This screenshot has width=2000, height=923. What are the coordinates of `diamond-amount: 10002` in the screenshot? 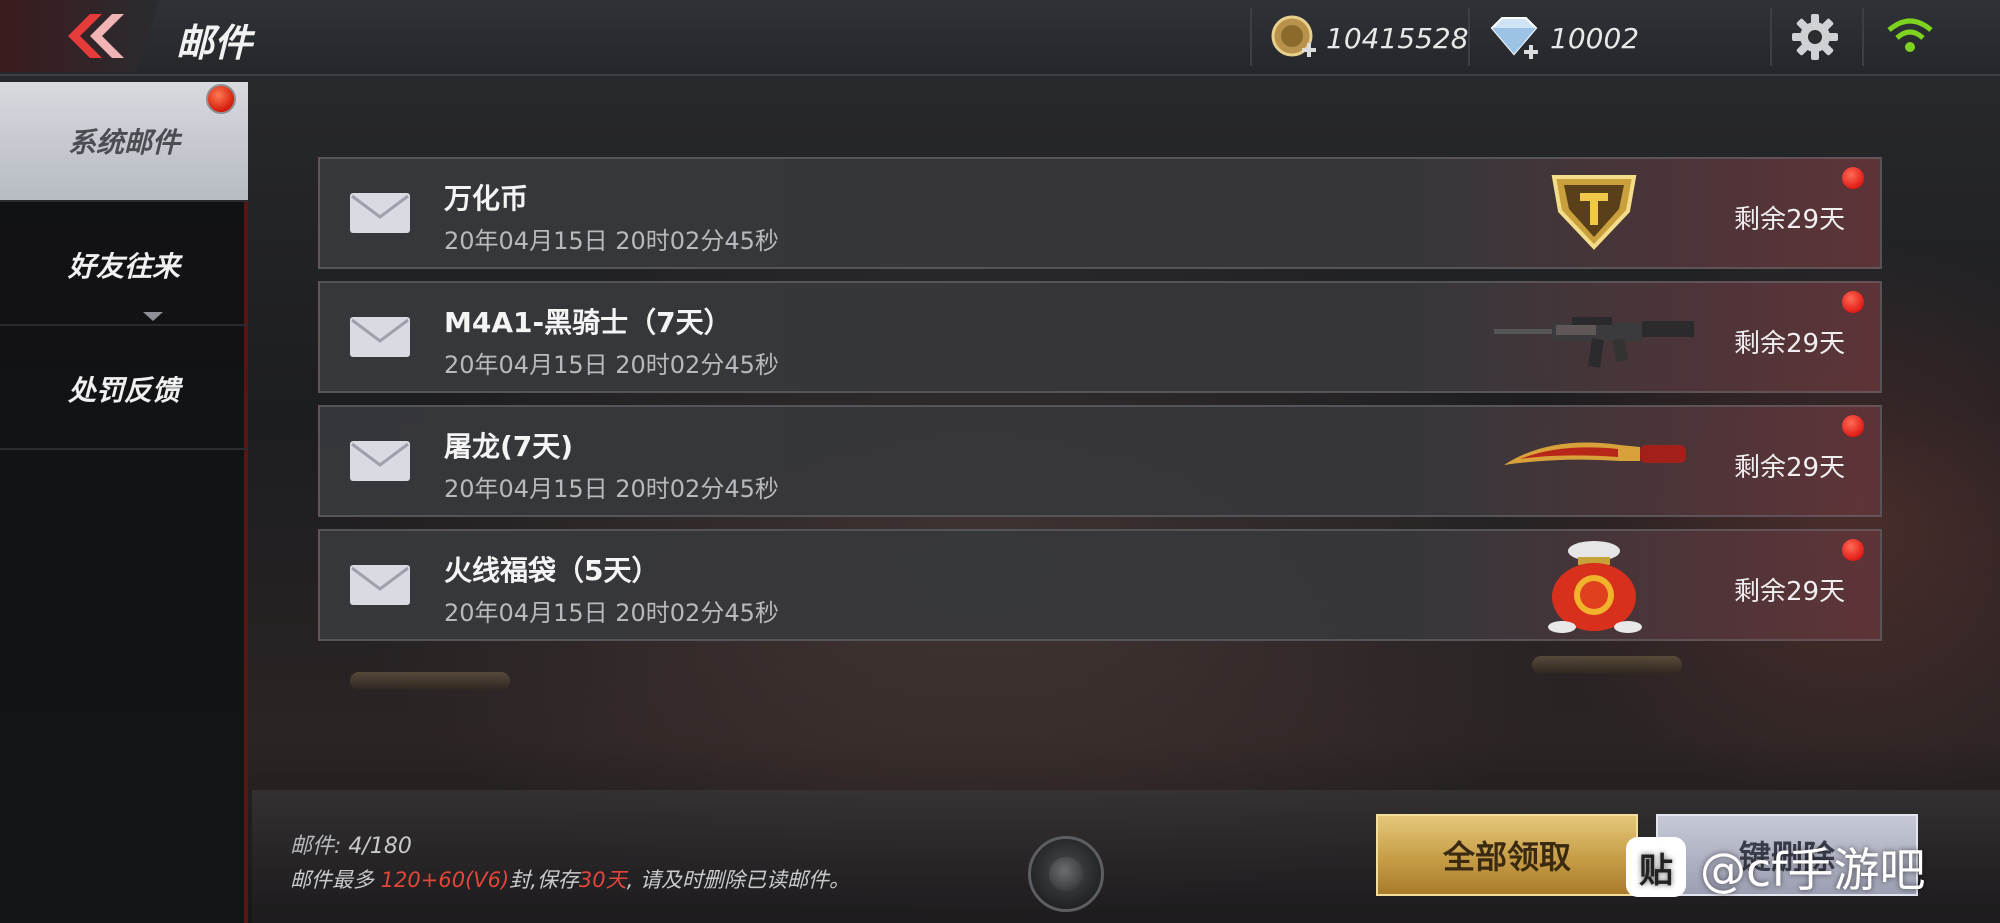 It's located at (1595, 38).